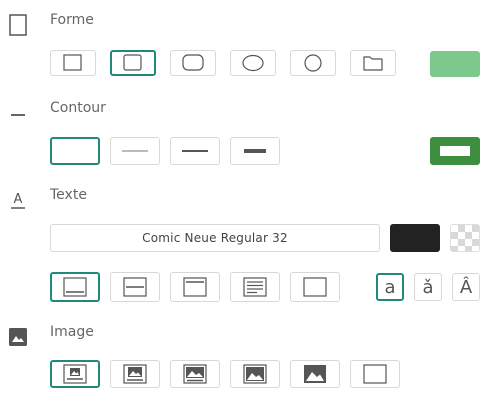 The width and height of the screenshot is (495, 401). I want to click on circle-icon, so click(313, 63).